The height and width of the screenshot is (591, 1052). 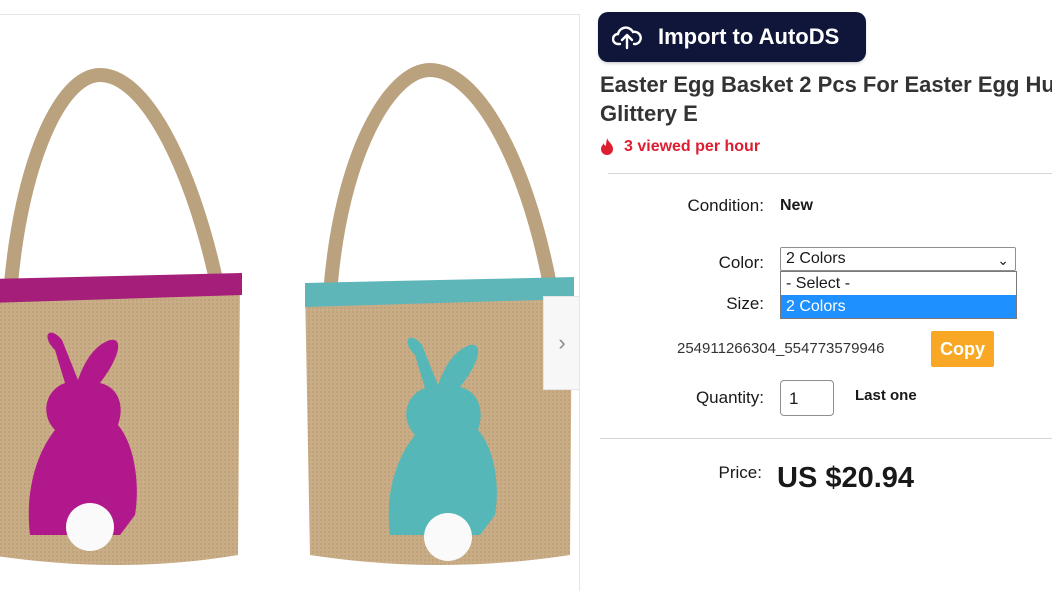 I want to click on next-image-button: ›, so click(x=561, y=343).